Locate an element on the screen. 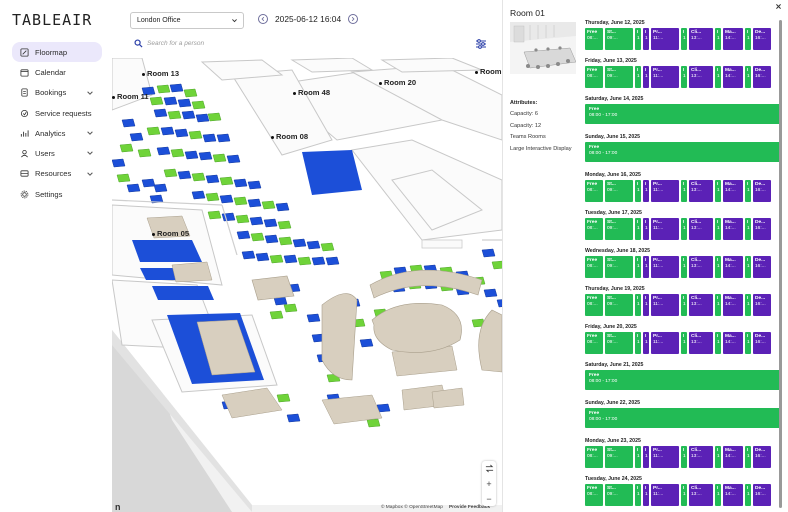 This screenshot has height=512, width=788. map-label-room-08: Room 08 is located at coordinates (289, 136).